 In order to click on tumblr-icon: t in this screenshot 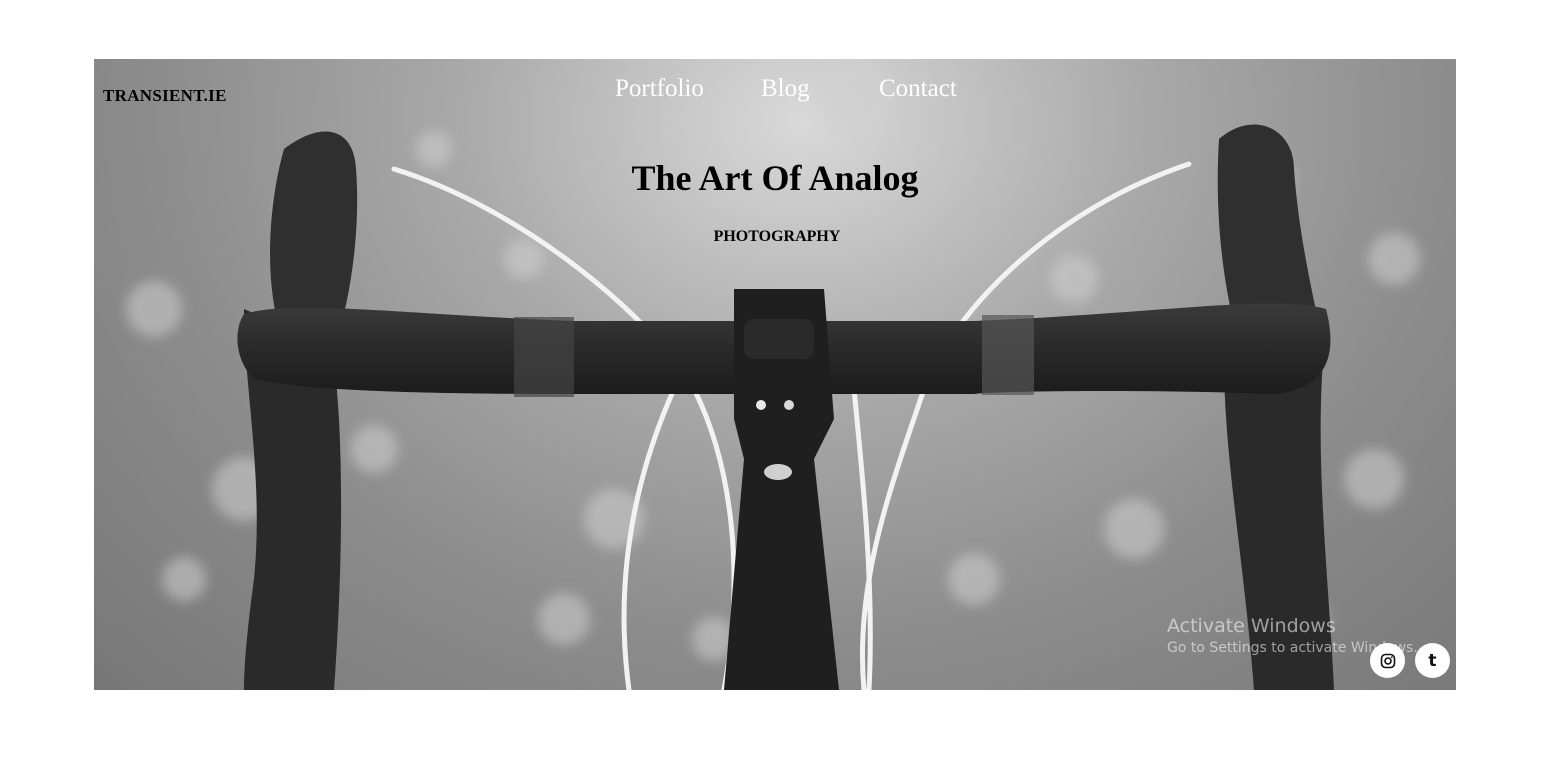, I will do `click(1432, 660)`.